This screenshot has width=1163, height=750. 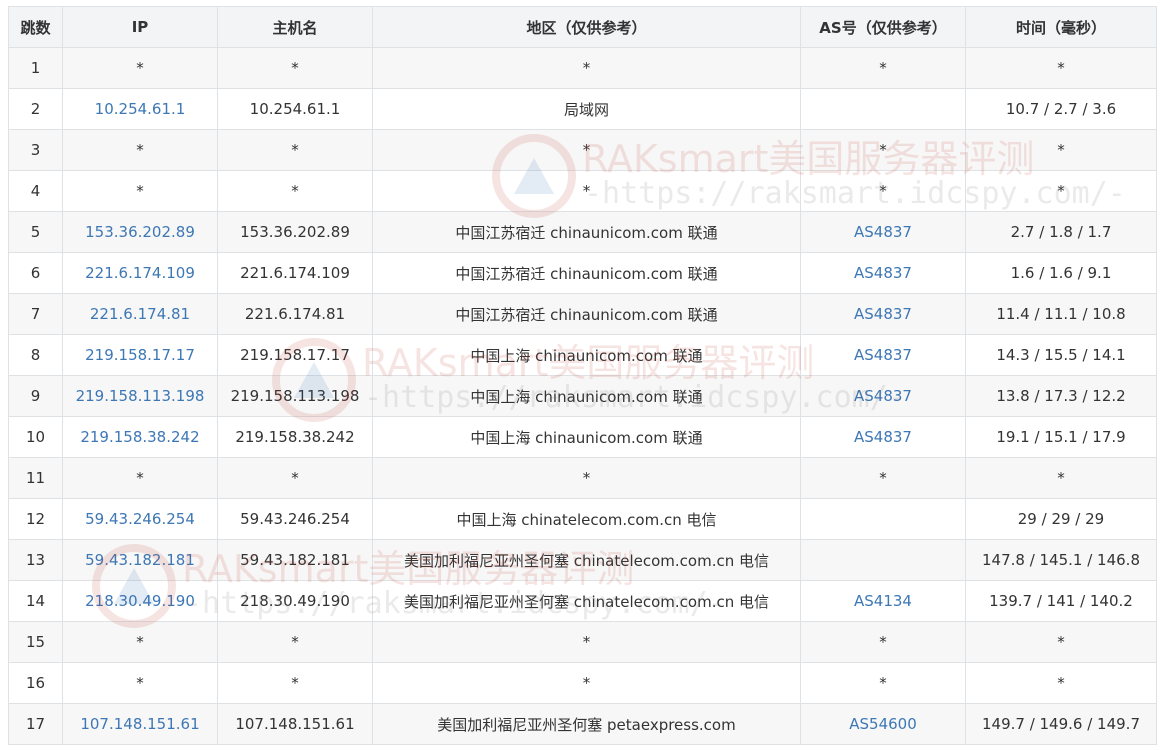 I want to click on cell-hostname: 153.36.202.89, so click(x=295, y=232).